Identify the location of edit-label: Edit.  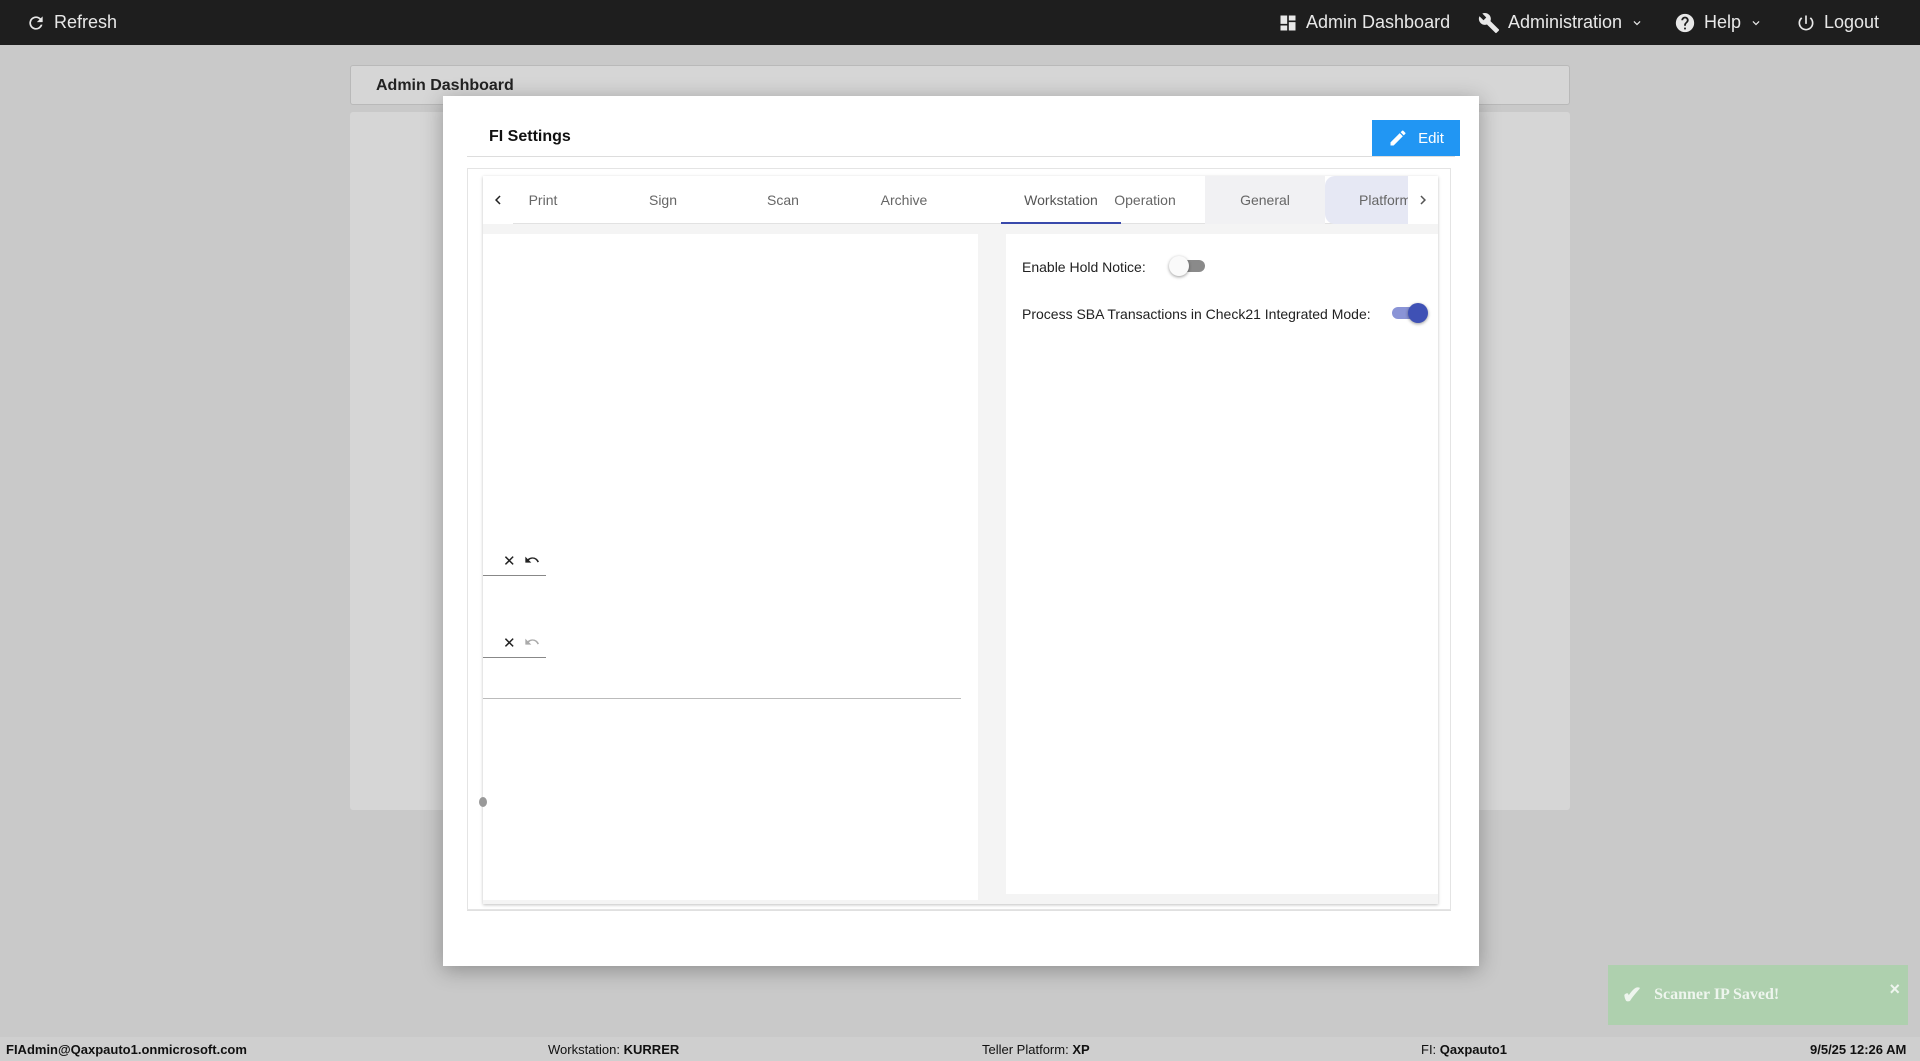
(1431, 138).